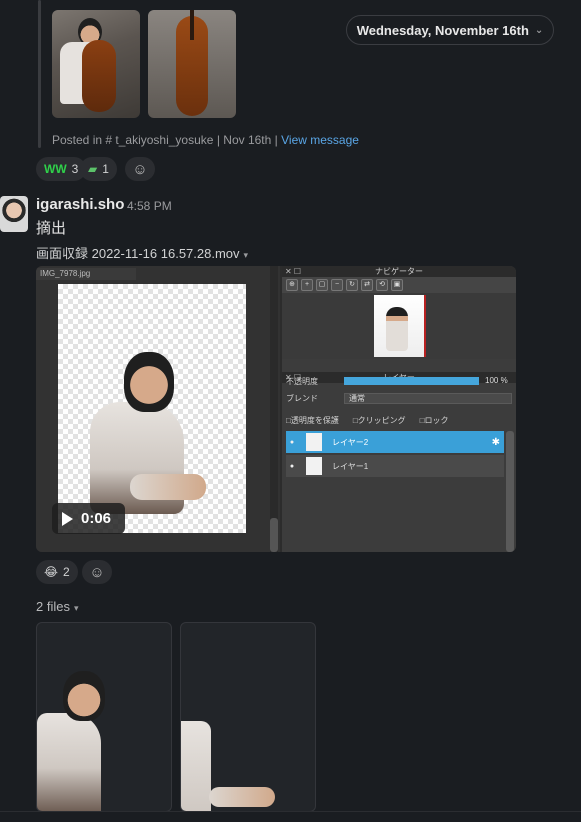 The width and height of the screenshot is (581, 822). I want to click on canvas-scroll-thumb, so click(274, 535).